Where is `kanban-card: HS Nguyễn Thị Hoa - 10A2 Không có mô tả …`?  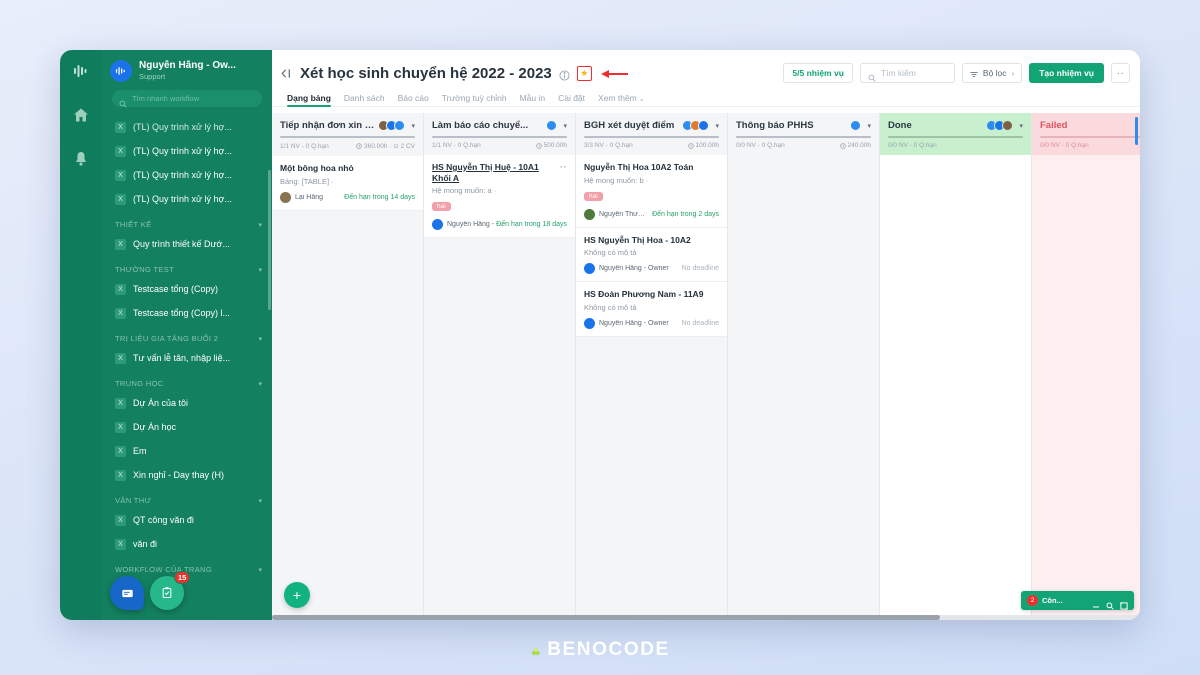 kanban-card: HS Nguyễn Thị Hoa - 10A2 Không có mô tả … is located at coordinates (651, 255).